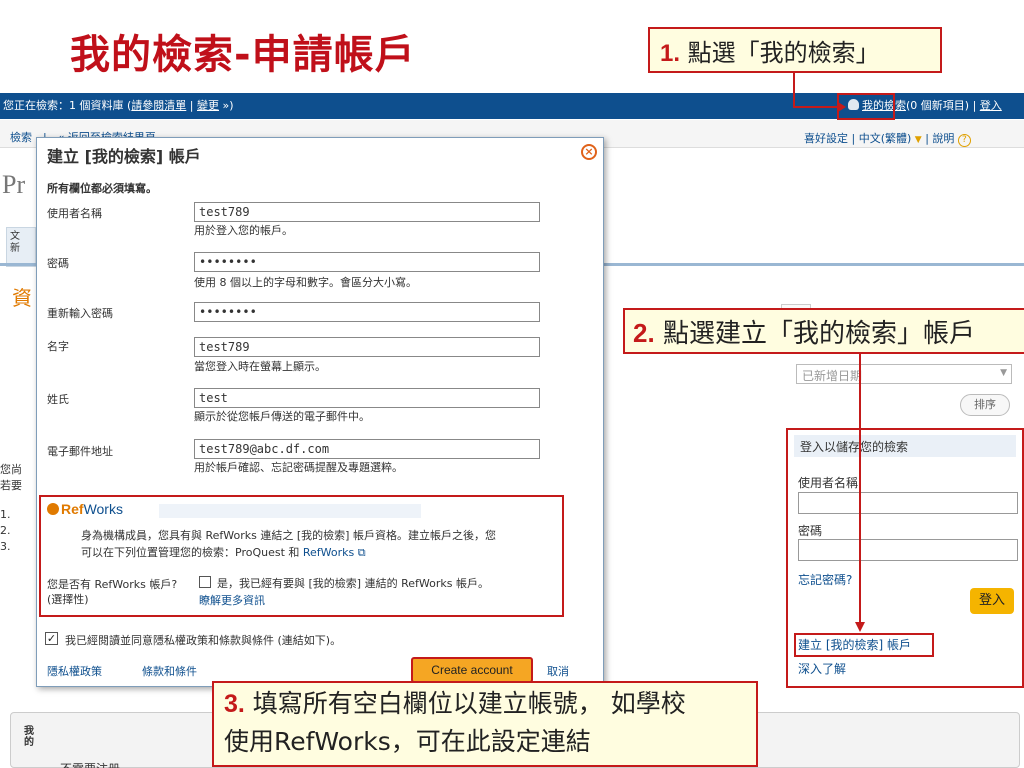 The image size is (1024, 768). What do you see at coordinates (112, 592) in the screenshot?
I see `refworks-question: 您是否有 RefWorks 帳戶? (選擇性)` at bounding box center [112, 592].